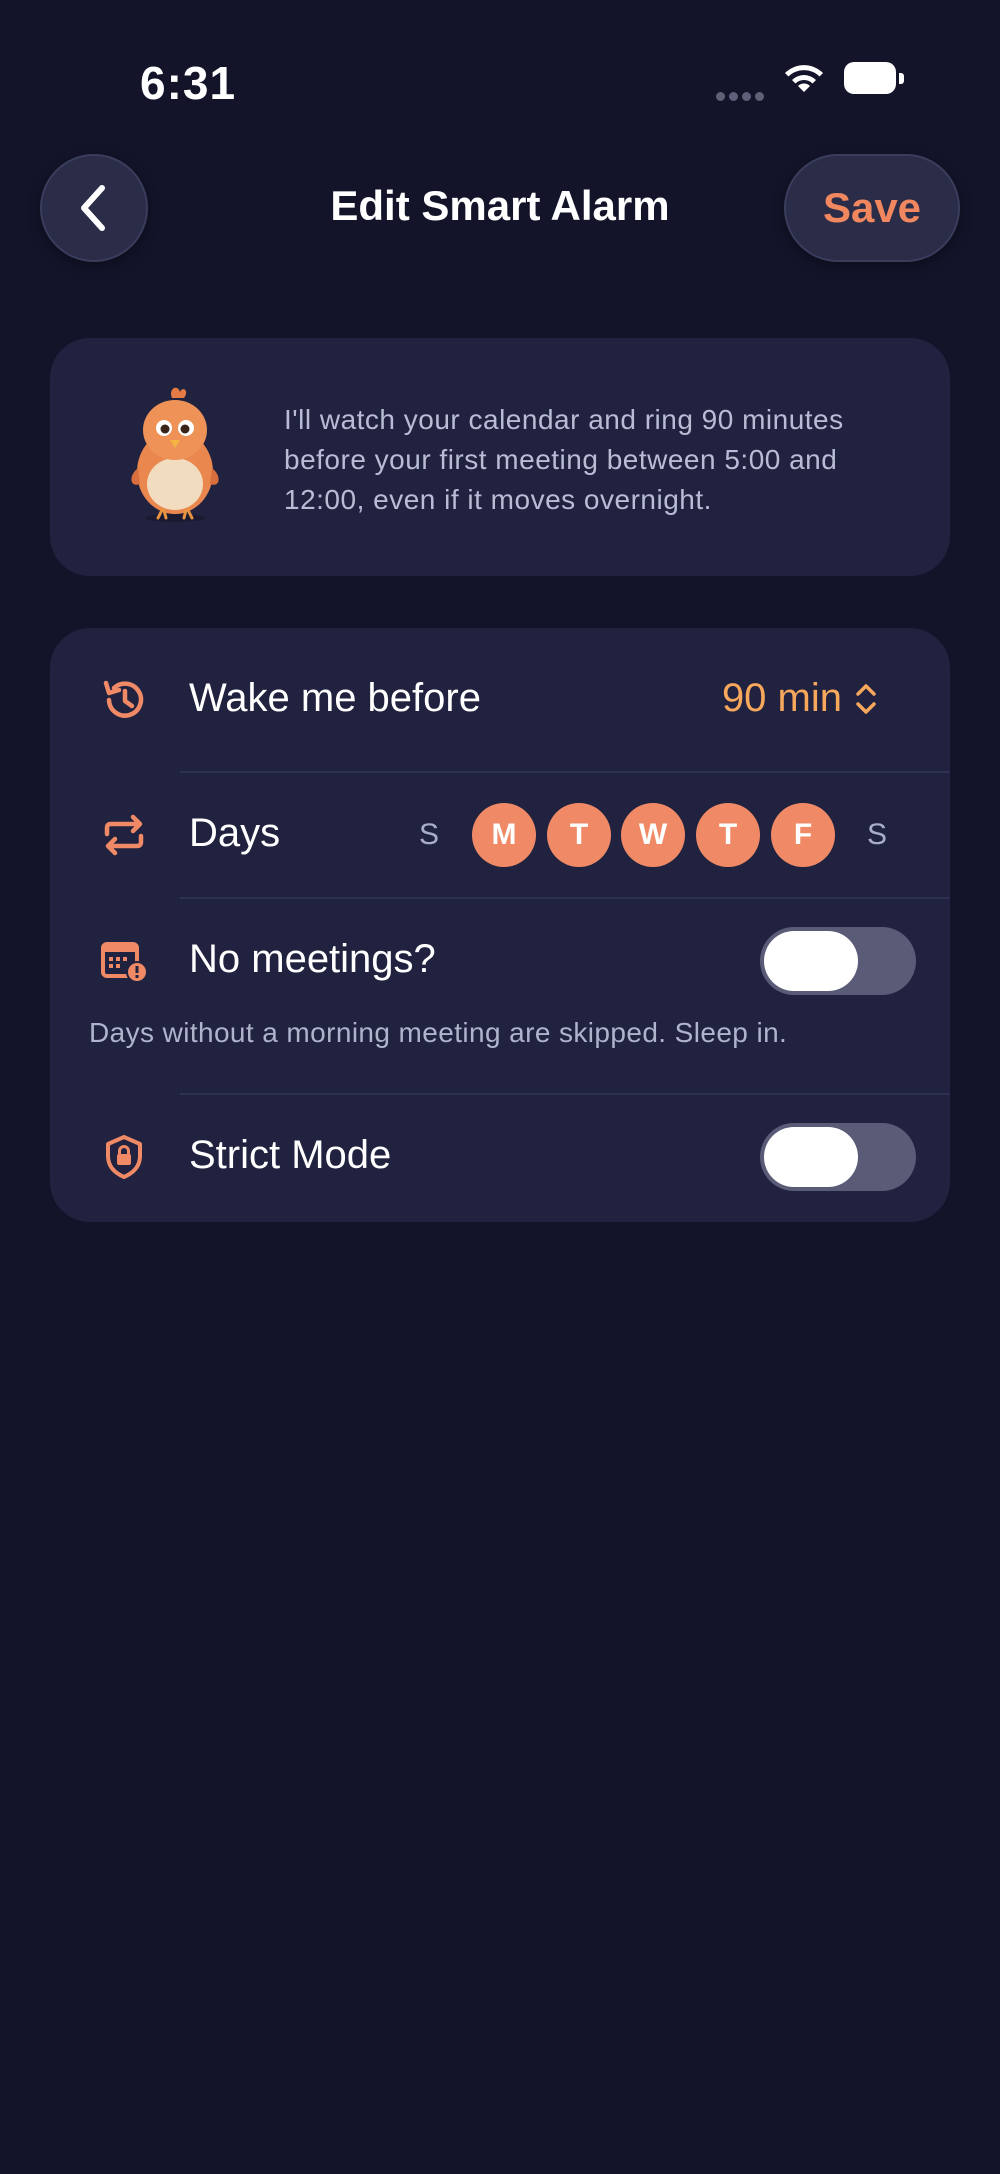 This screenshot has width=1000, height=2174. I want to click on strict-mode-toggle, so click(838, 1157).